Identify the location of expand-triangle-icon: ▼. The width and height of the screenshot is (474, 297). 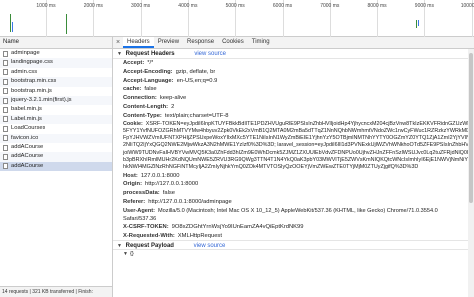
(125, 254).